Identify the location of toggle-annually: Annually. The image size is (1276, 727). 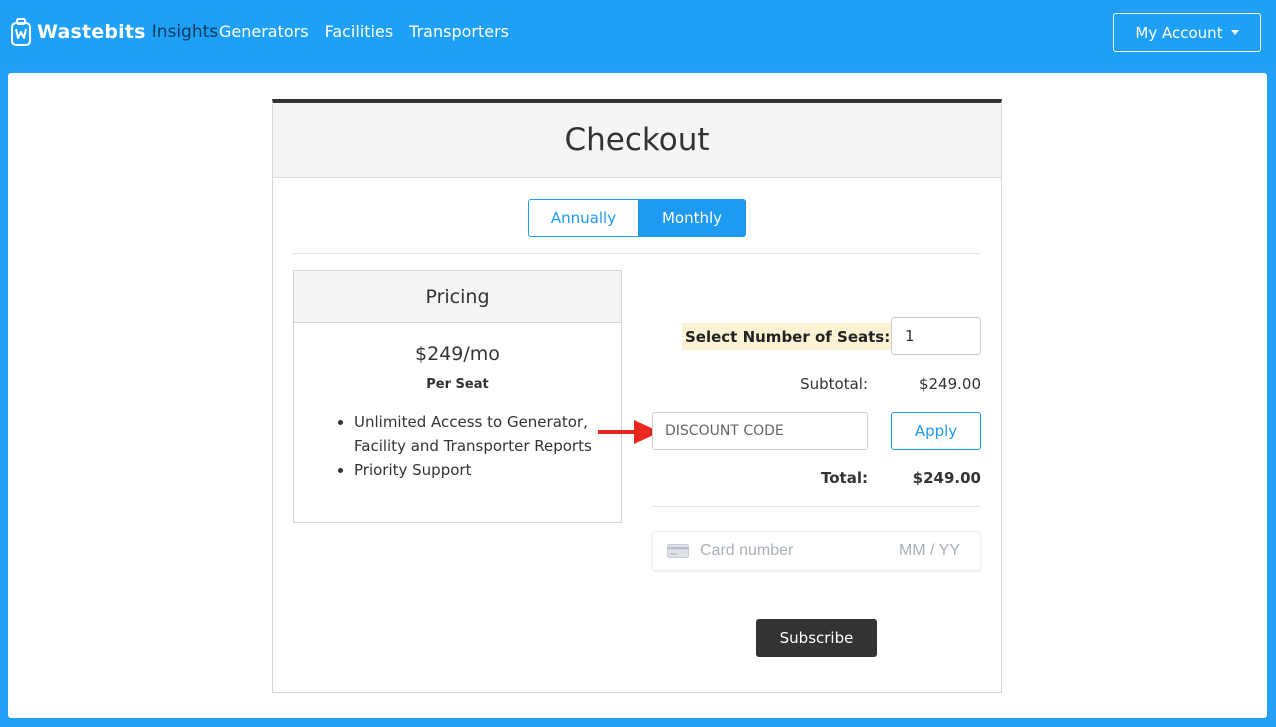
(583, 218).